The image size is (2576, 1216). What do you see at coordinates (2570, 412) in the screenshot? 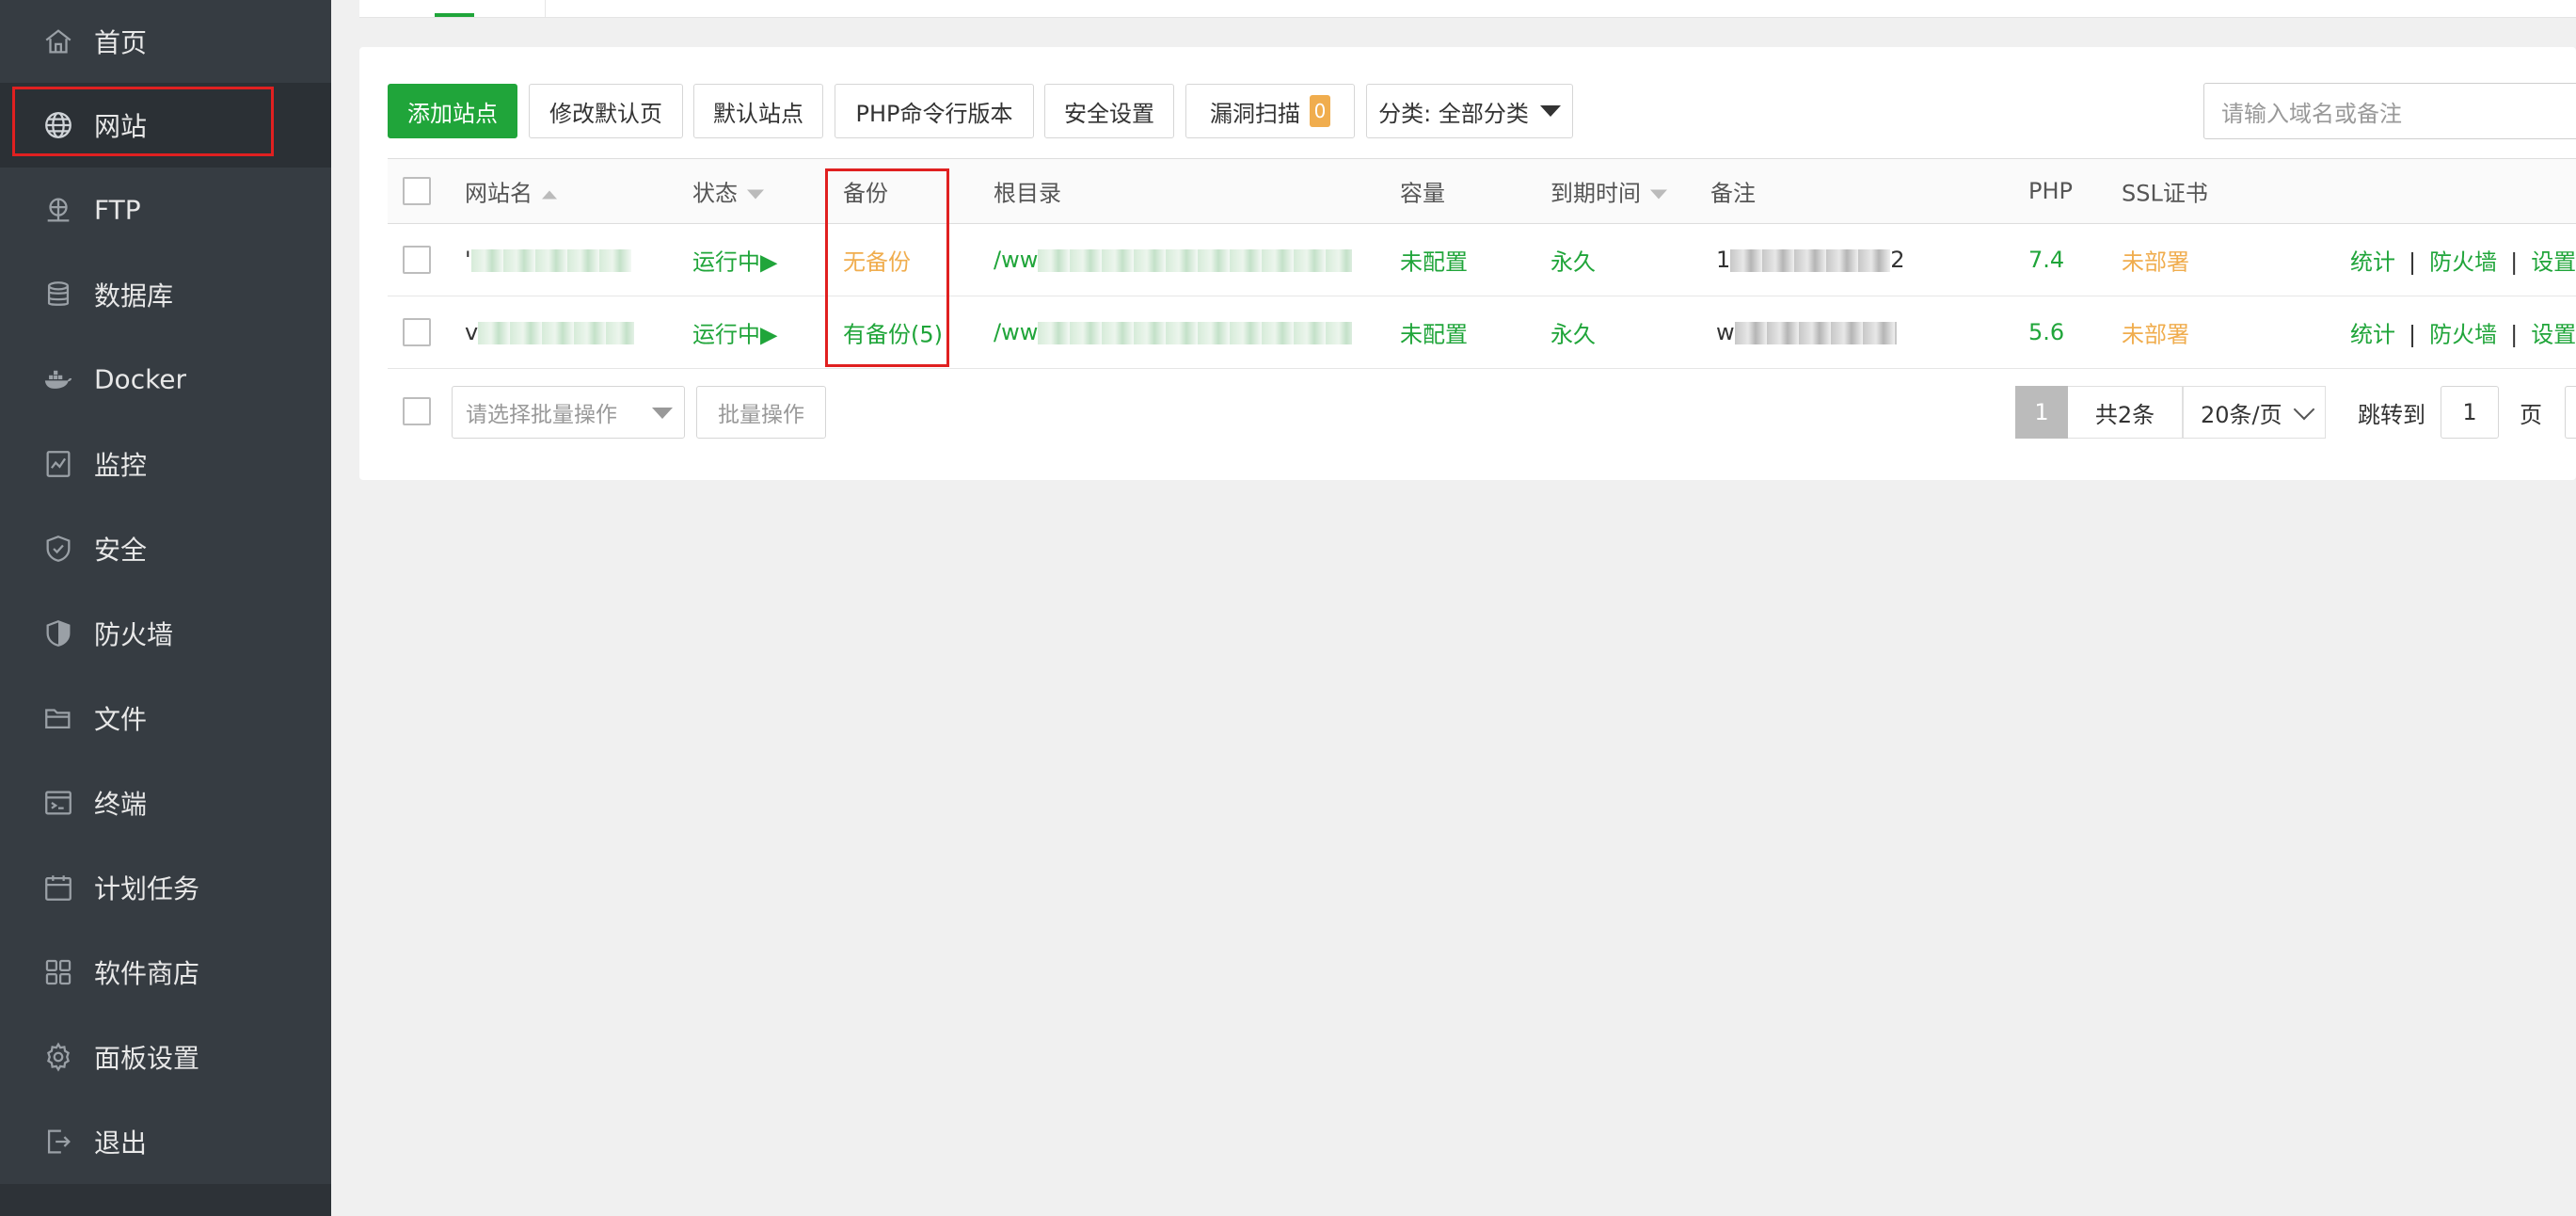
I see `jump-go-button` at bounding box center [2570, 412].